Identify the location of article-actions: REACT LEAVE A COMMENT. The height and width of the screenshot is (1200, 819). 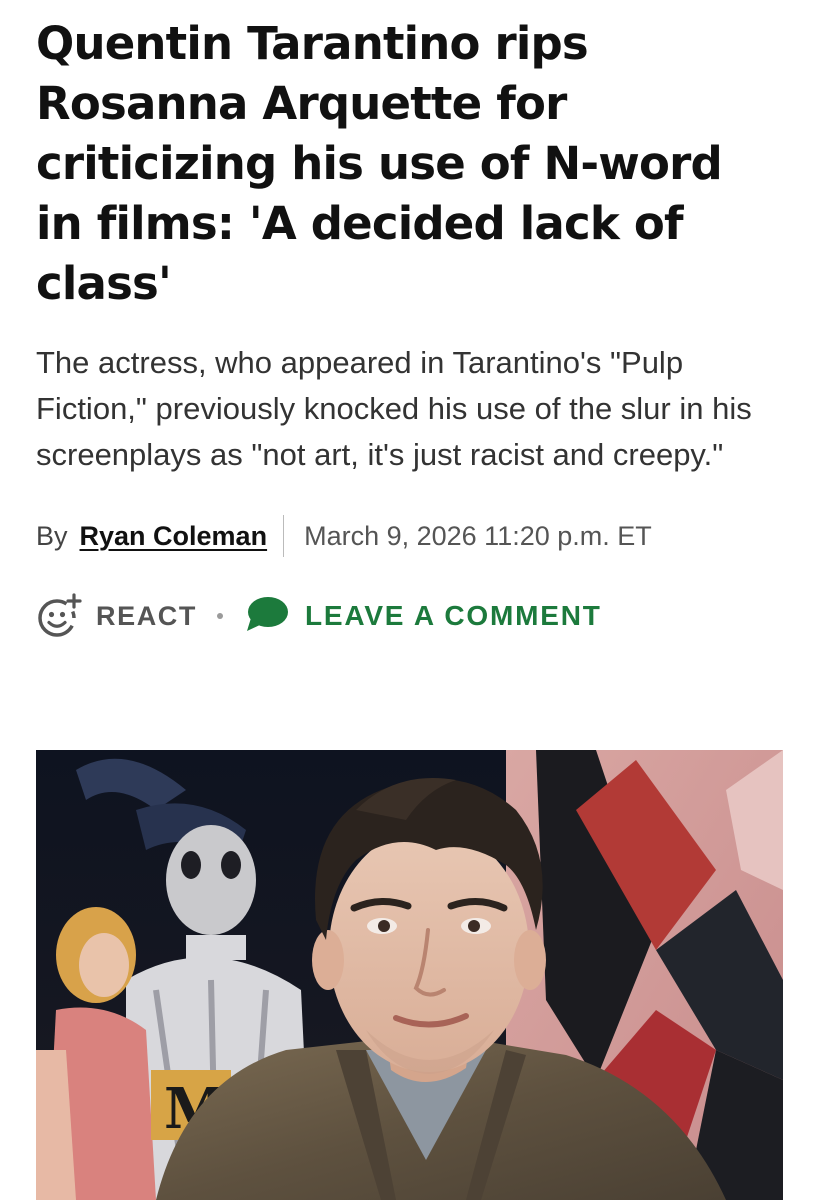
(416, 616).